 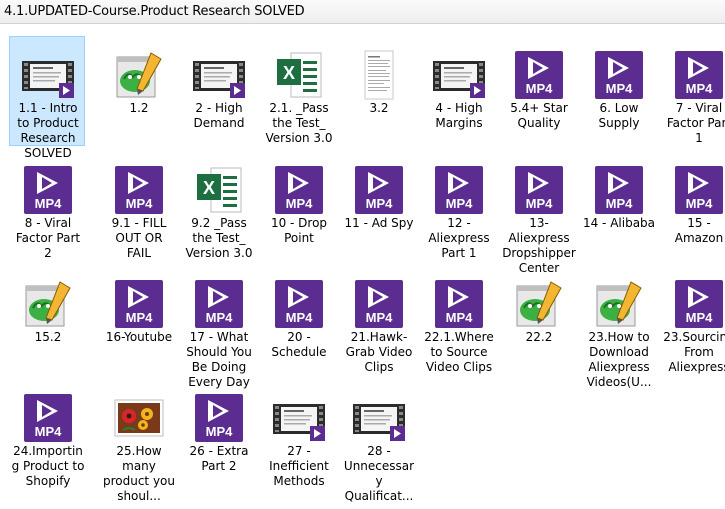 I want to click on file-item: 4 - High Margins, so click(x=458, y=91).